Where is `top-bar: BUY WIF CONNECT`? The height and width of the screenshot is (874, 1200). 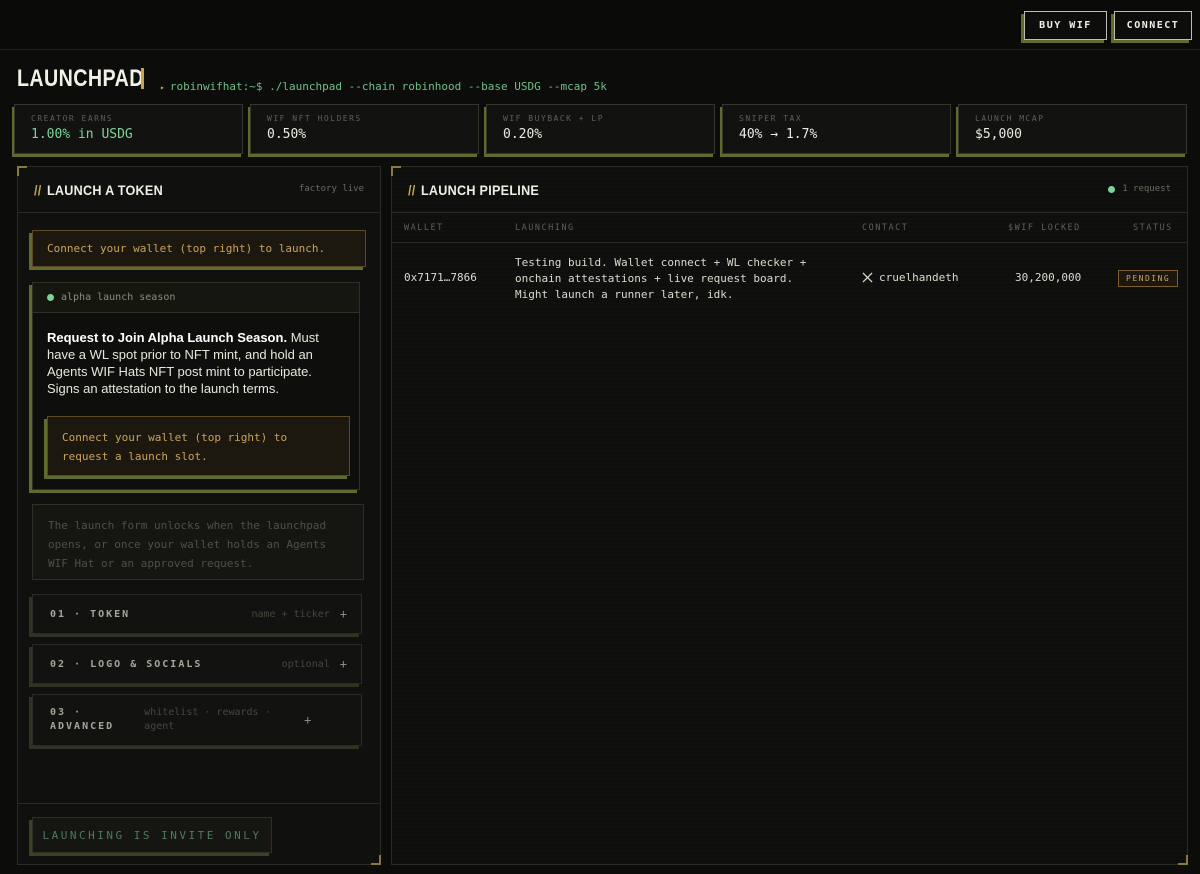
top-bar: BUY WIF CONNECT is located at coordinates (600, 25).